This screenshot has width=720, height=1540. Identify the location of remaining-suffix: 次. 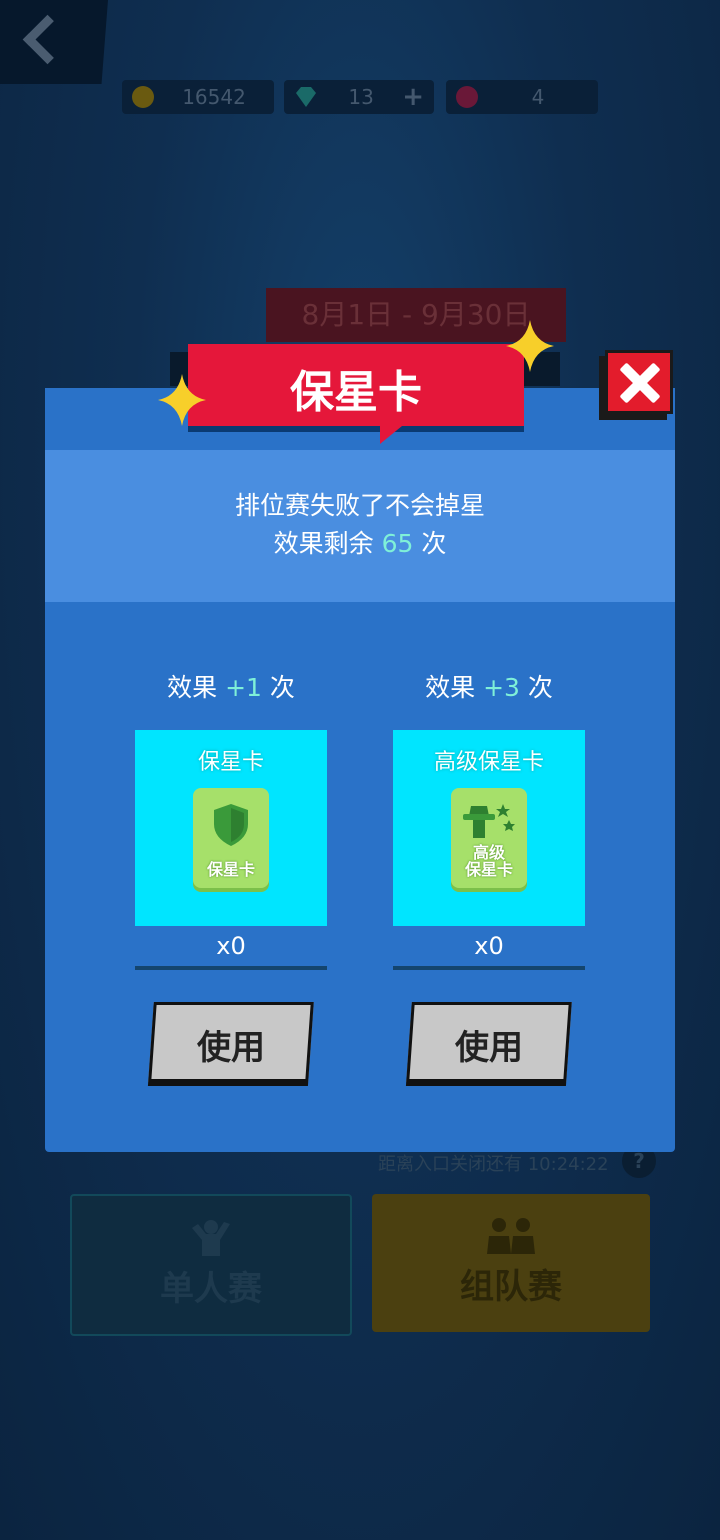
(434, 543).